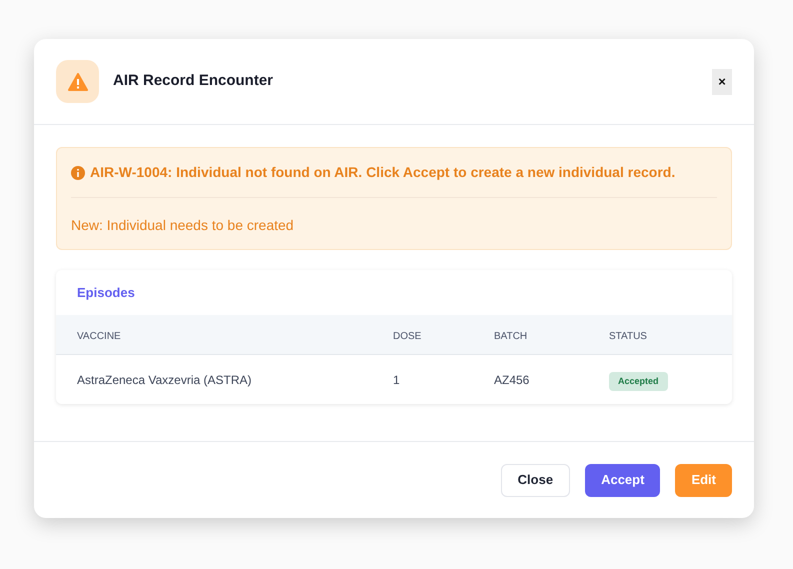 This screenshot has height=569, width=793. Describe the element at coordinates (77, 81) in the screenshot. I see `warning-icon` at that location.